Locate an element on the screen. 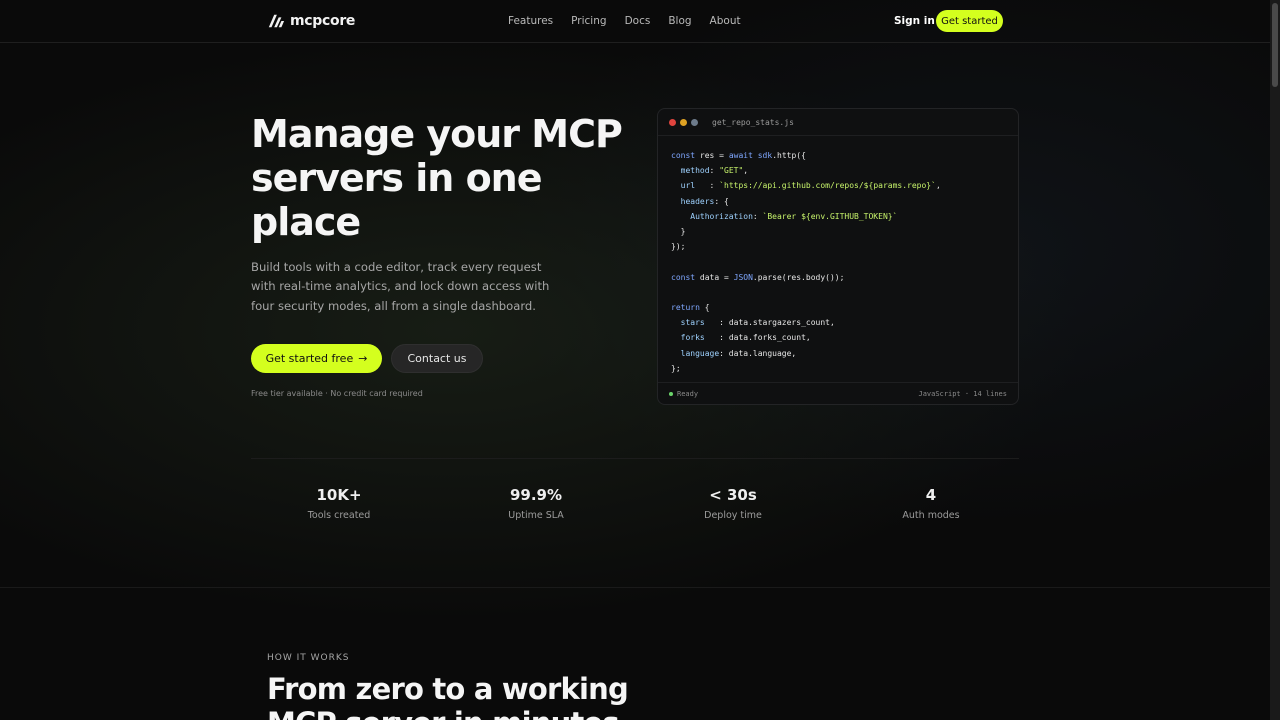 Image resolution: width=1280 pixels, height=720 pixels. scrollbar is located at coordinates (1275, 360).